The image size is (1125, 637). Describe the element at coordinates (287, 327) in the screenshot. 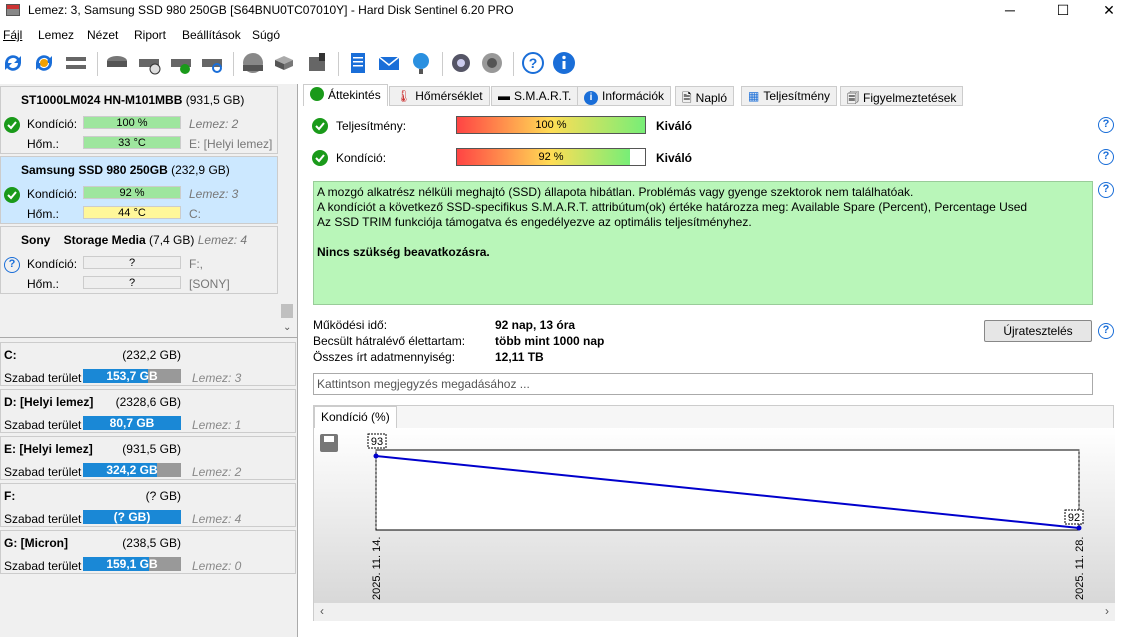

I see `chevron-down-icon: ⌄` at that location.